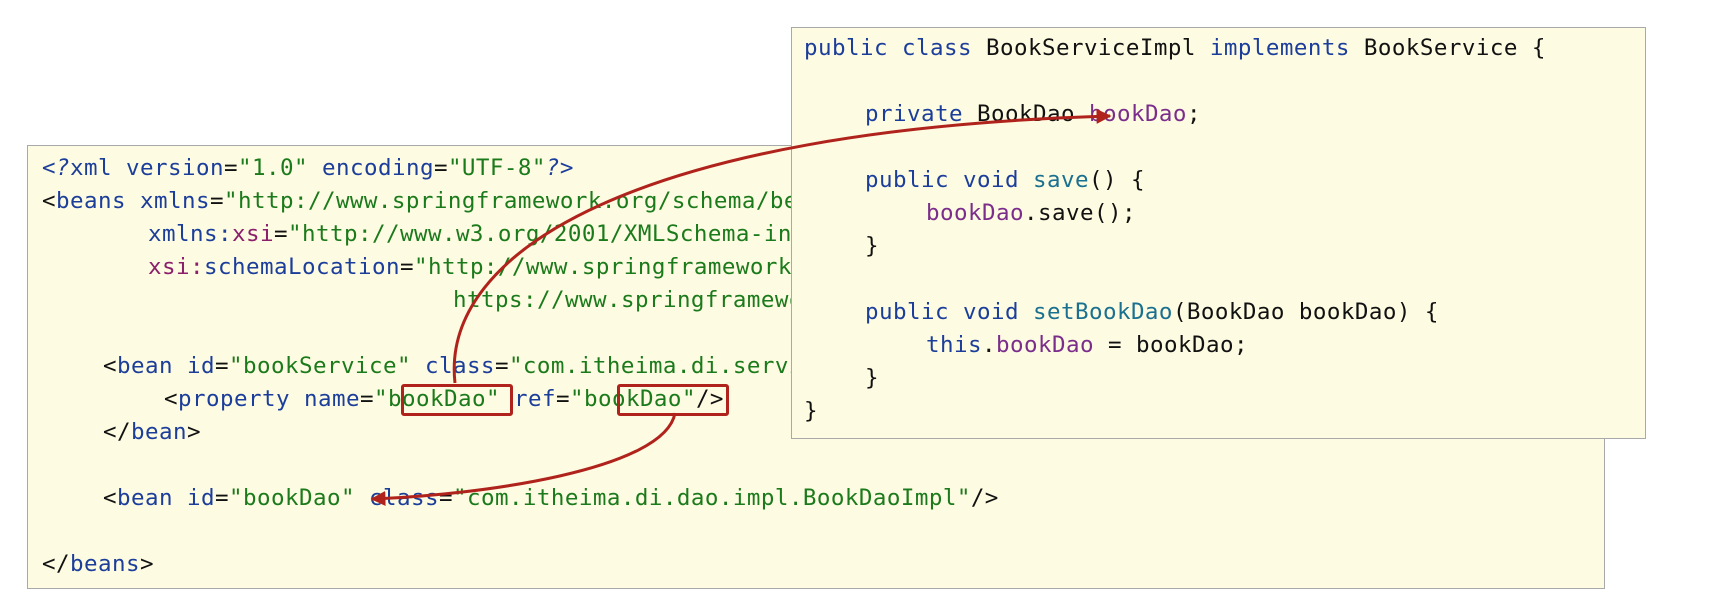  What do you see at coordinates (1193, 114) in the screenshot?
I see `semicolon: ;` at bounding box center [1193, 114].